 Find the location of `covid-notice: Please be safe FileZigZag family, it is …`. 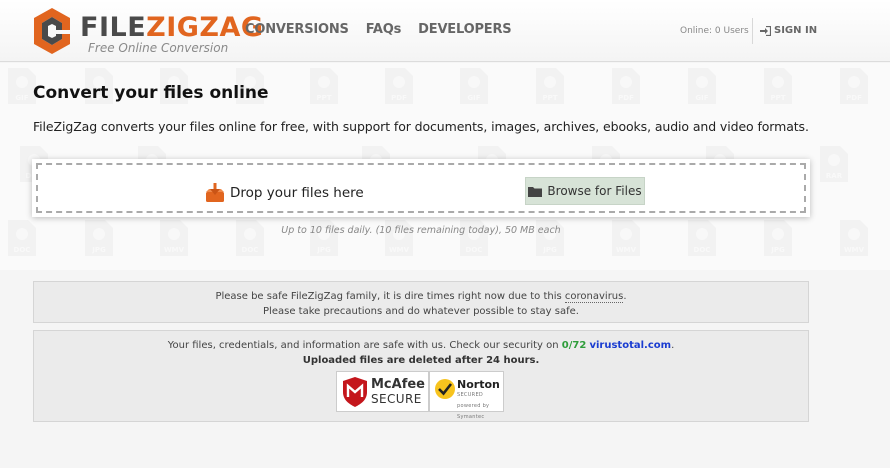

covid-notice: Please be safe FileZigZag family, it is … is located at coordinates (421, 302).